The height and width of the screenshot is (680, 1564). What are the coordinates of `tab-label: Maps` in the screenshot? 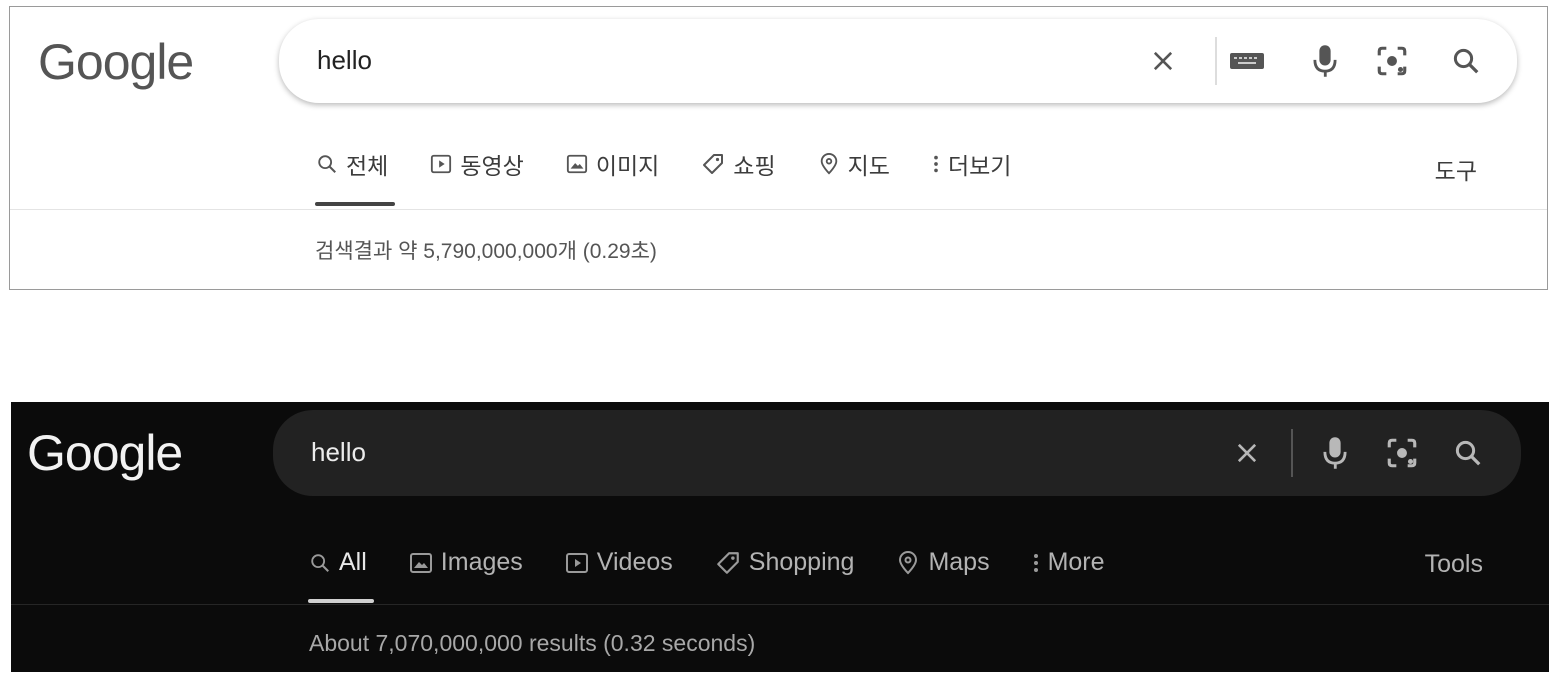 It's located at (959, 562).